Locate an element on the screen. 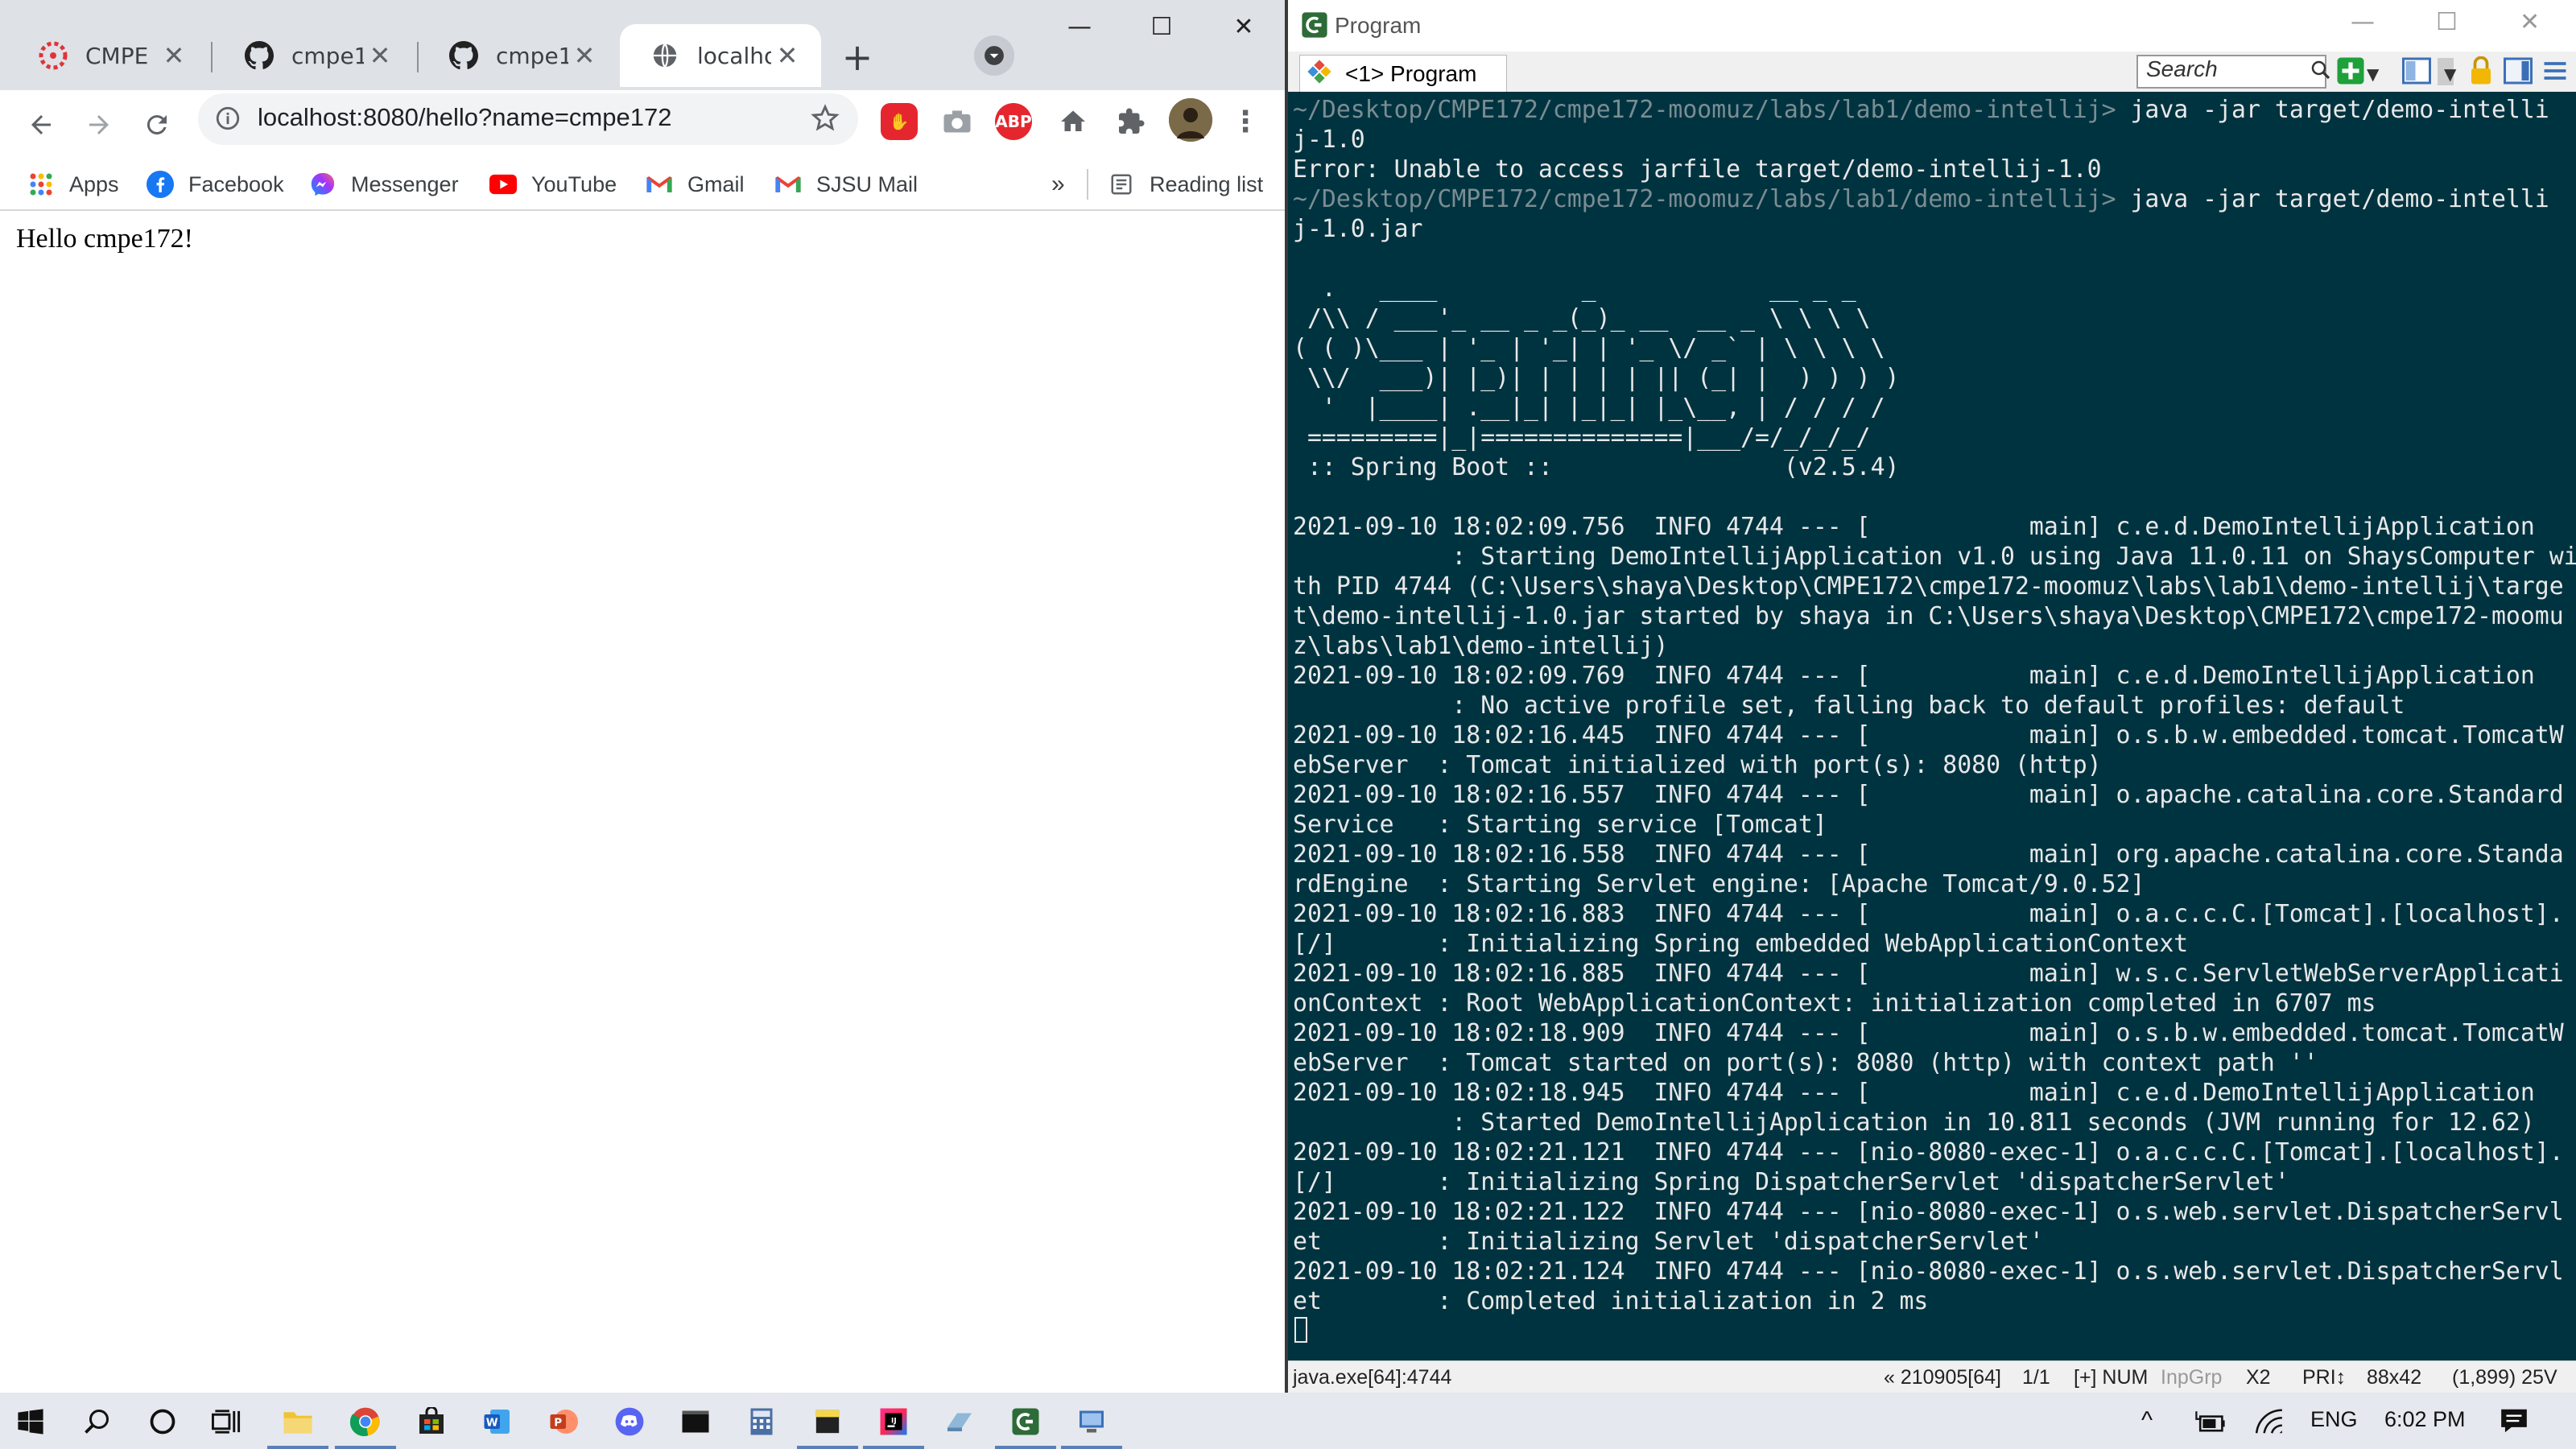 Image resolution: width=2576 pixels, height=1449 pixels. new-console-dropdown-icon: ▼ is located at coordinates (2373, 74).